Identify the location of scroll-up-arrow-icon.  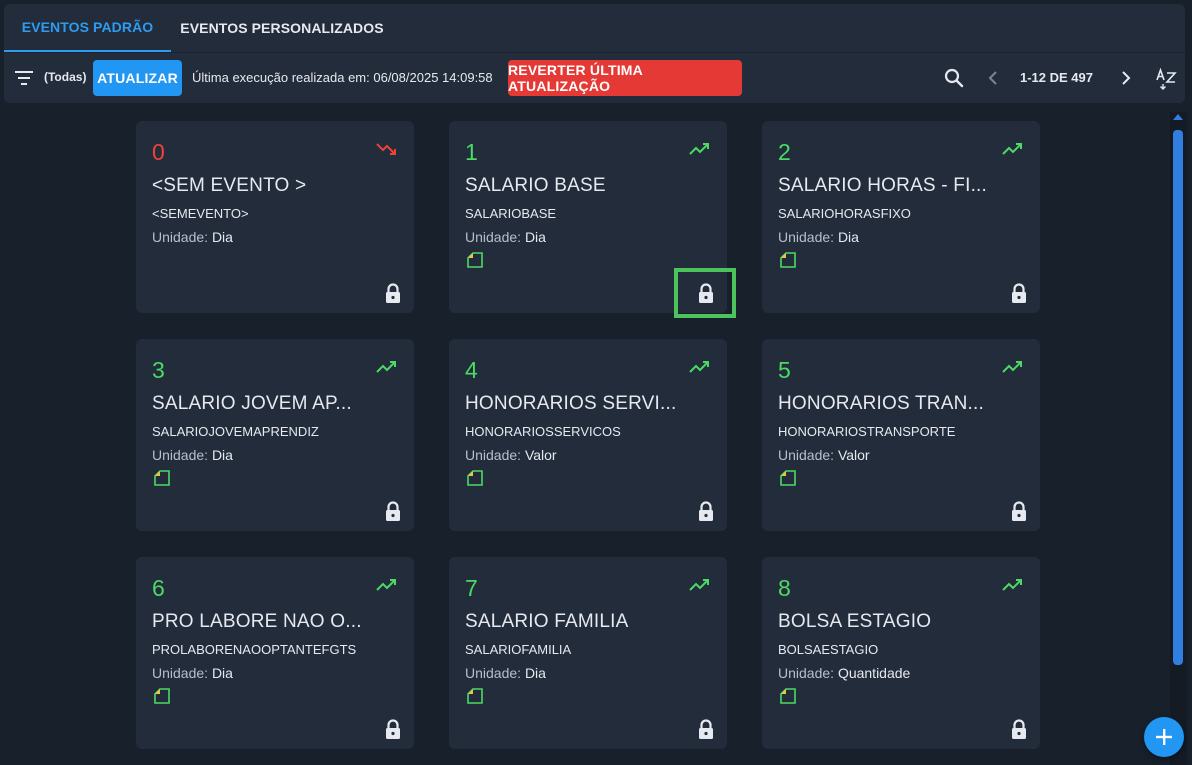
(1178, 117).